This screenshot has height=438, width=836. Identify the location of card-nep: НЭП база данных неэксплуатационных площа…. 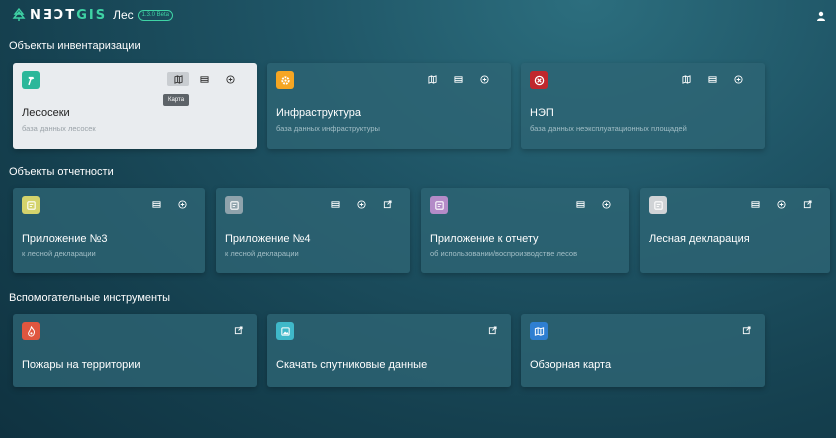
(643, 106).